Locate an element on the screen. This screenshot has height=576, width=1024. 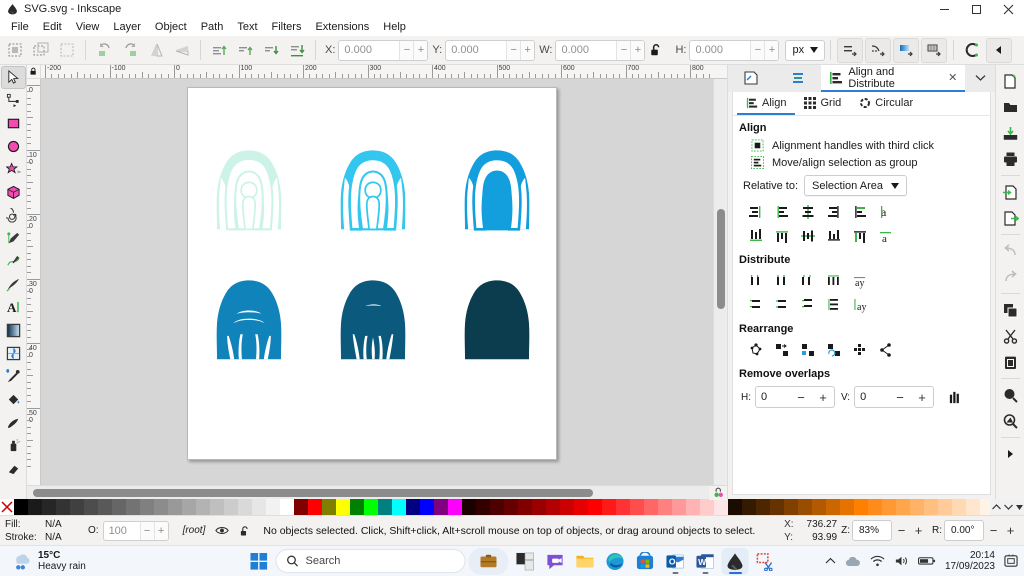
lock-open-icon is located at coordinates (245, 531).